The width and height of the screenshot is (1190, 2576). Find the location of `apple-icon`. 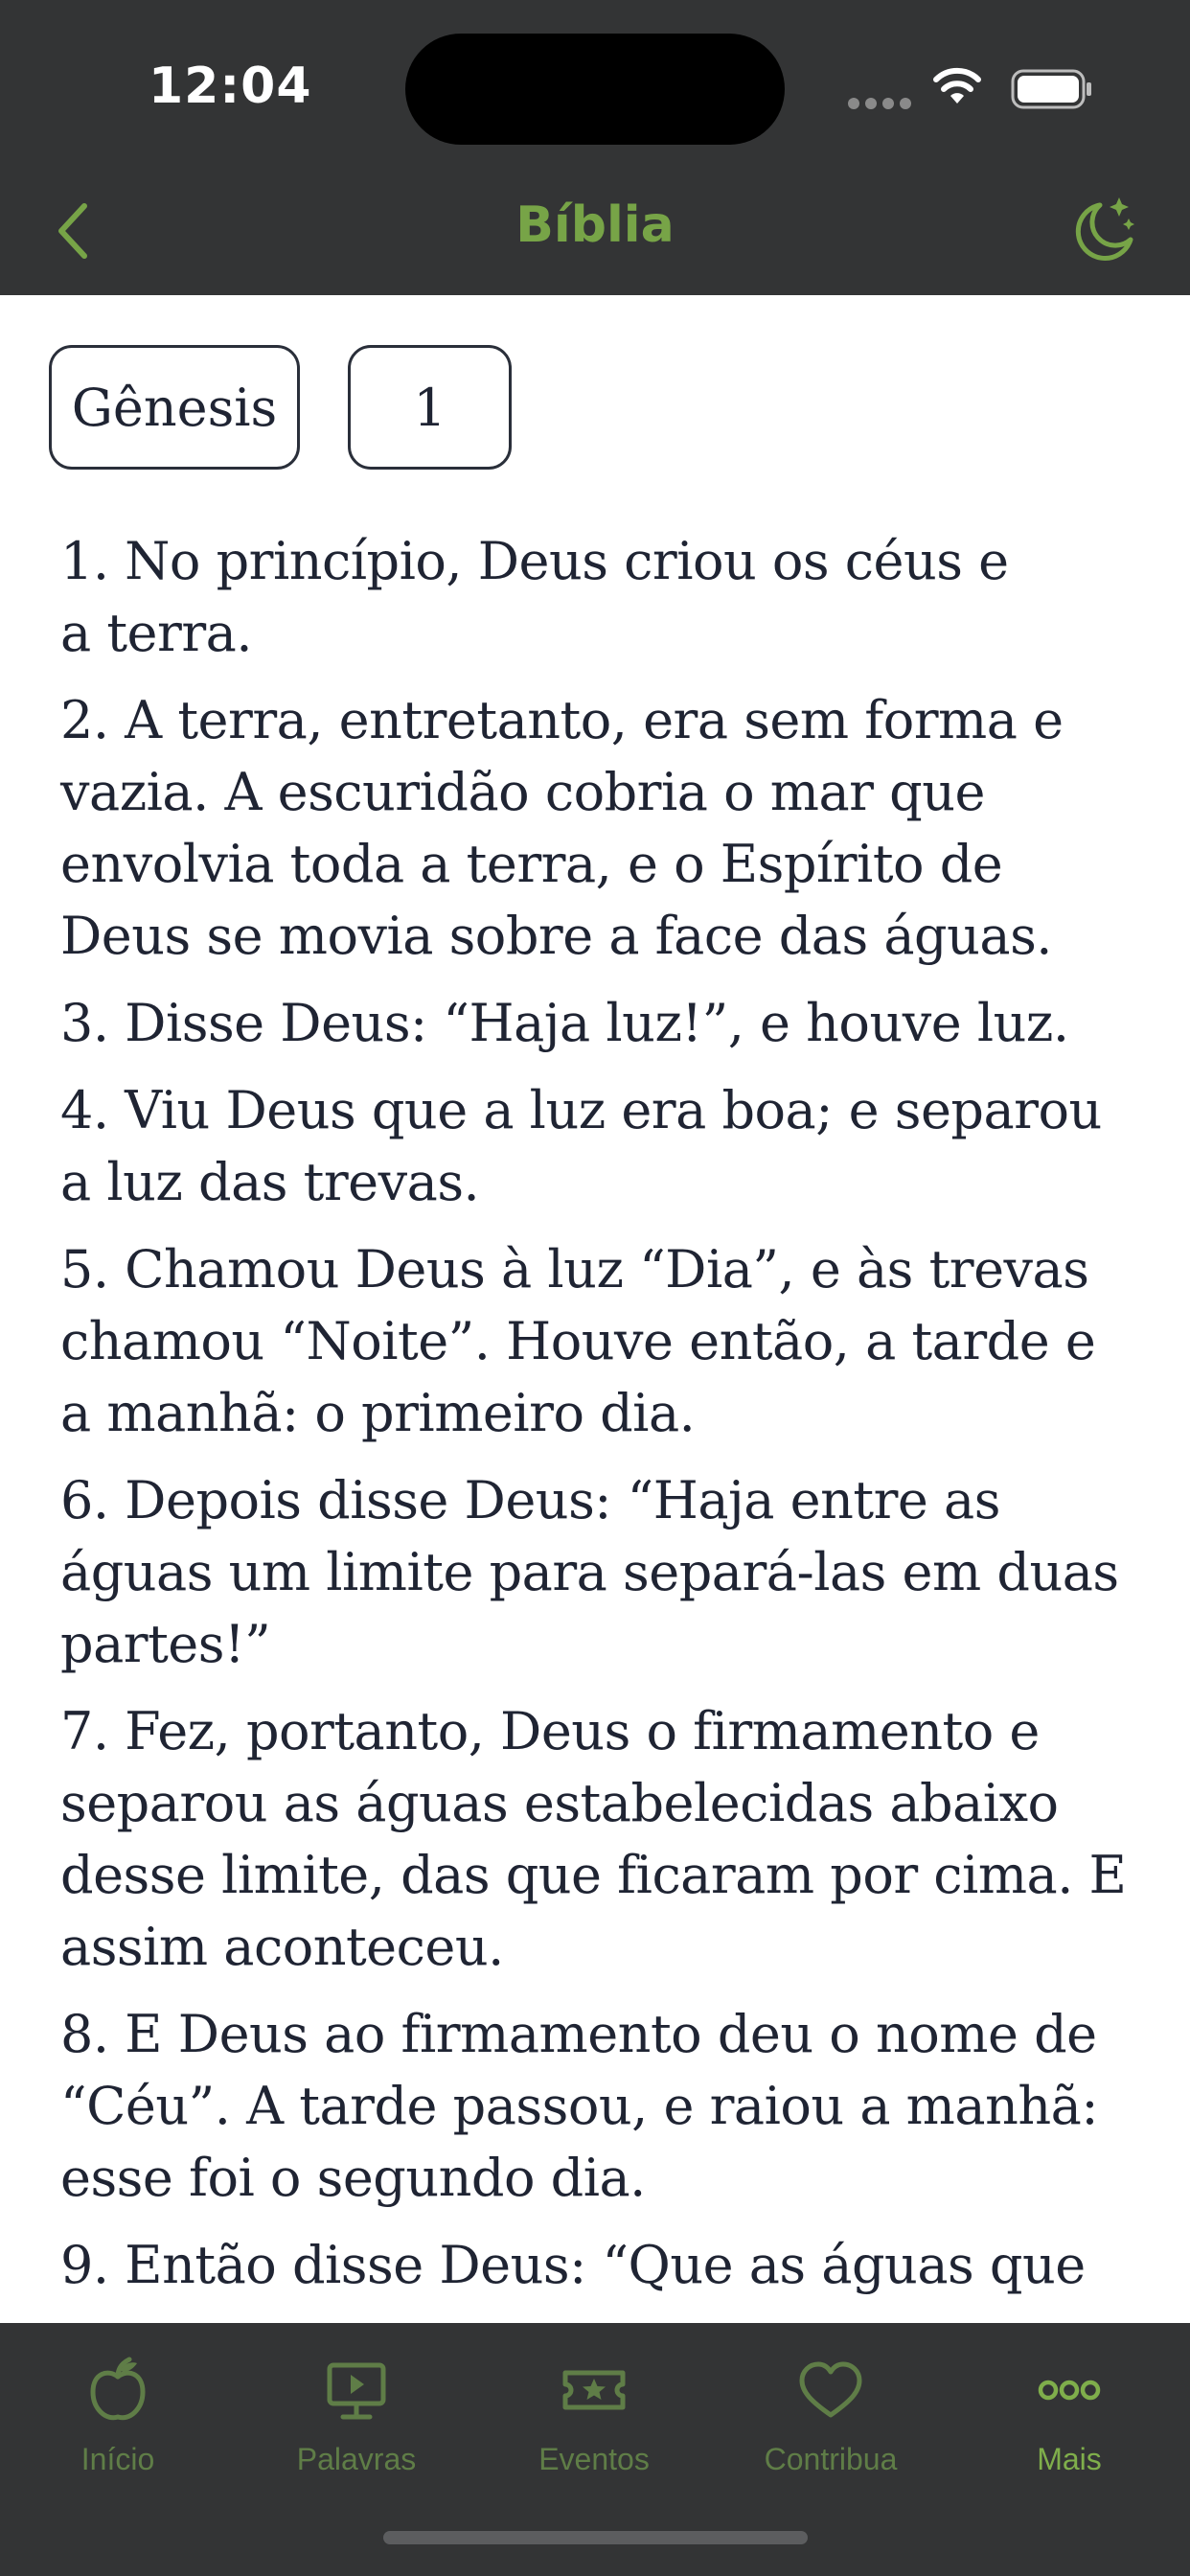

apple-icon is located at coordinates (118, 2389).